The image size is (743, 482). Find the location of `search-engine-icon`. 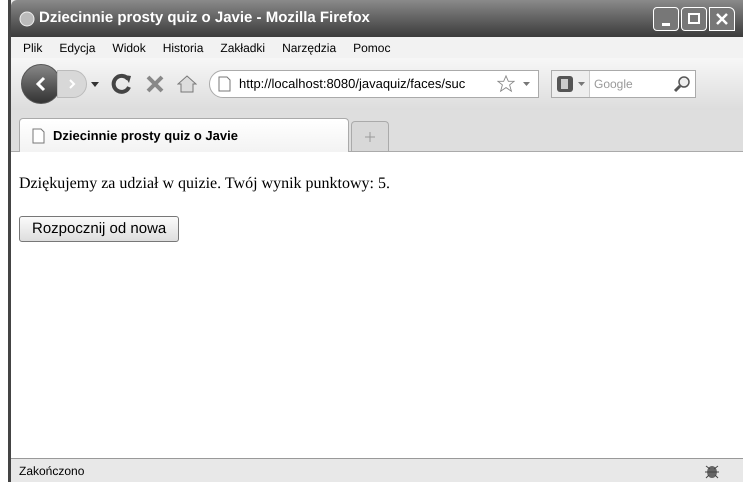

search-engine-icon is located at coordinates (565, 84).